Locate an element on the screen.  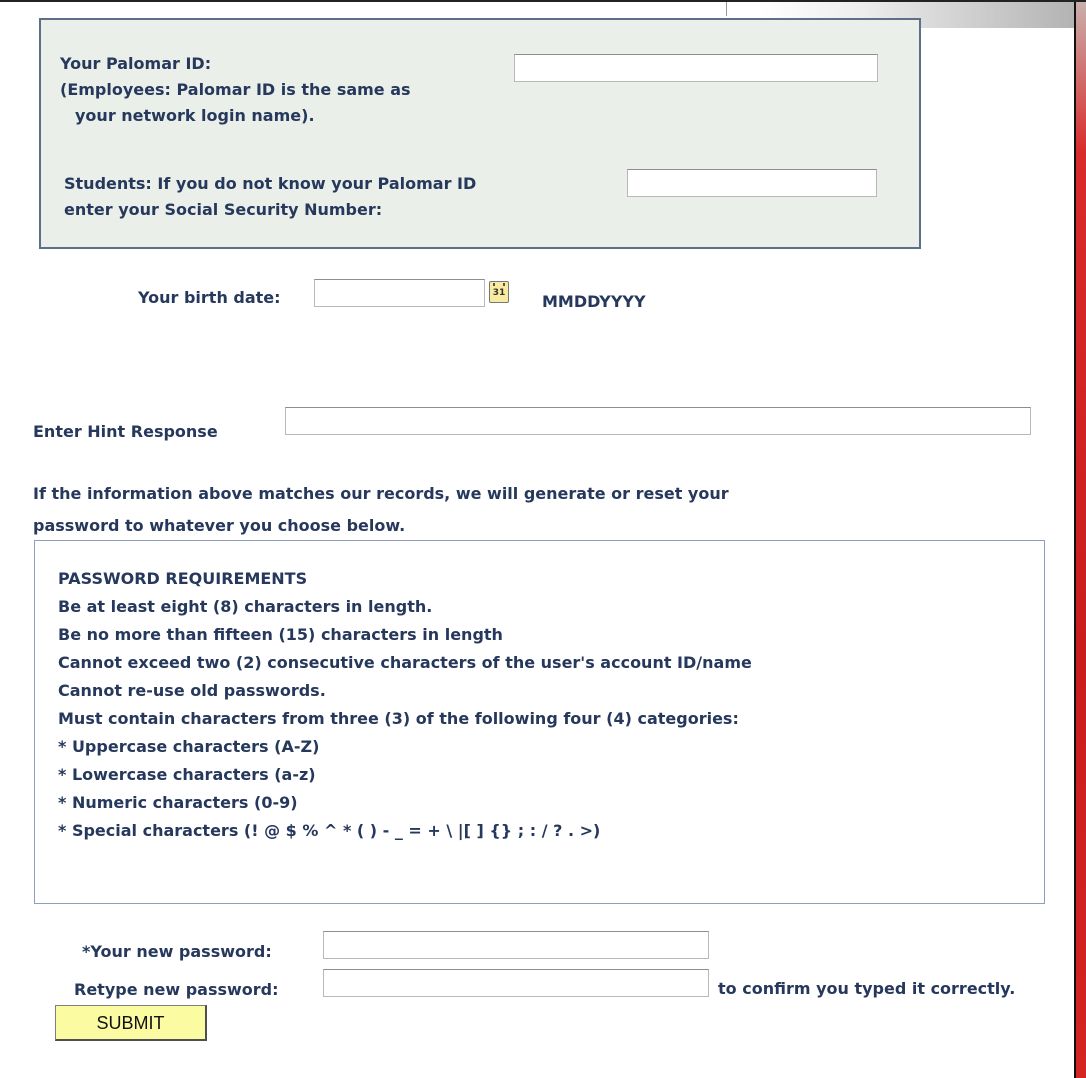
submit-button: SUBMIT is located at coordinates (131, 1023).